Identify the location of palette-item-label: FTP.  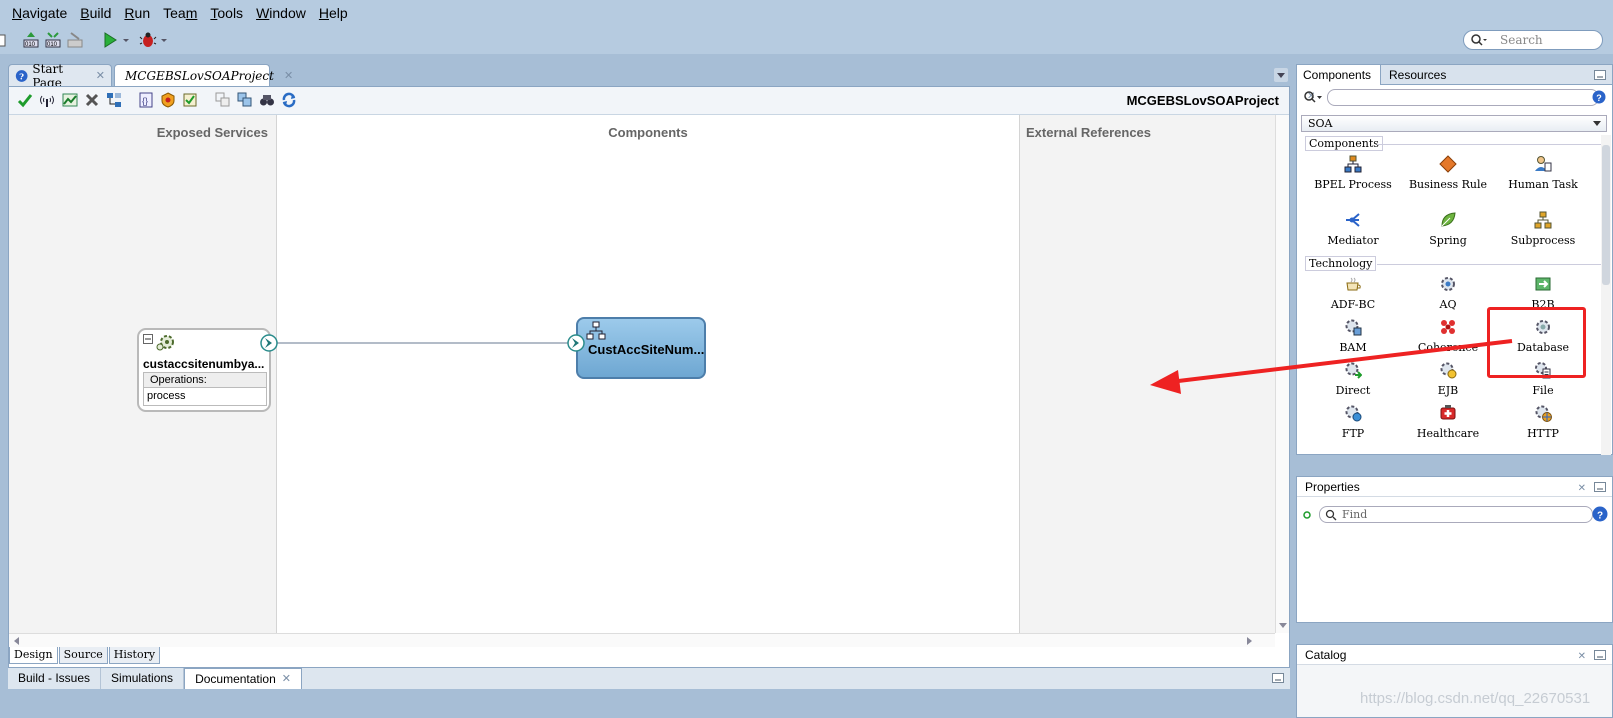
(1353, 433).